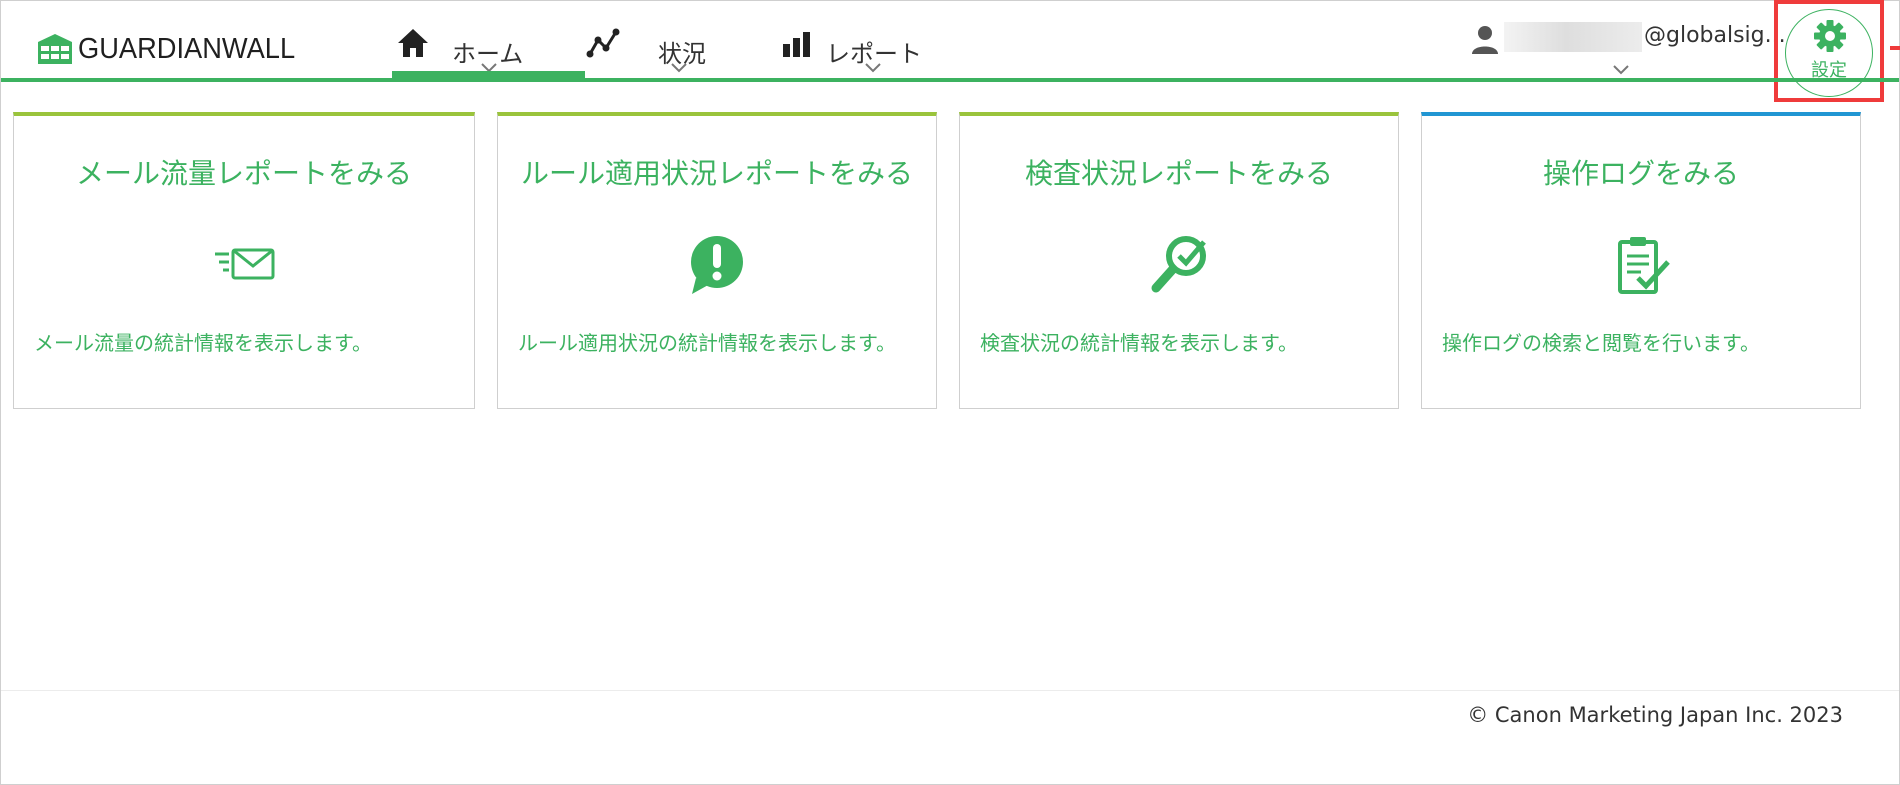  What do you see at coordinates (707, 343) in the screenshot?
I see `card-description: ルール適用状況の統計情報を表示します。` at bounding box center [707, 343].